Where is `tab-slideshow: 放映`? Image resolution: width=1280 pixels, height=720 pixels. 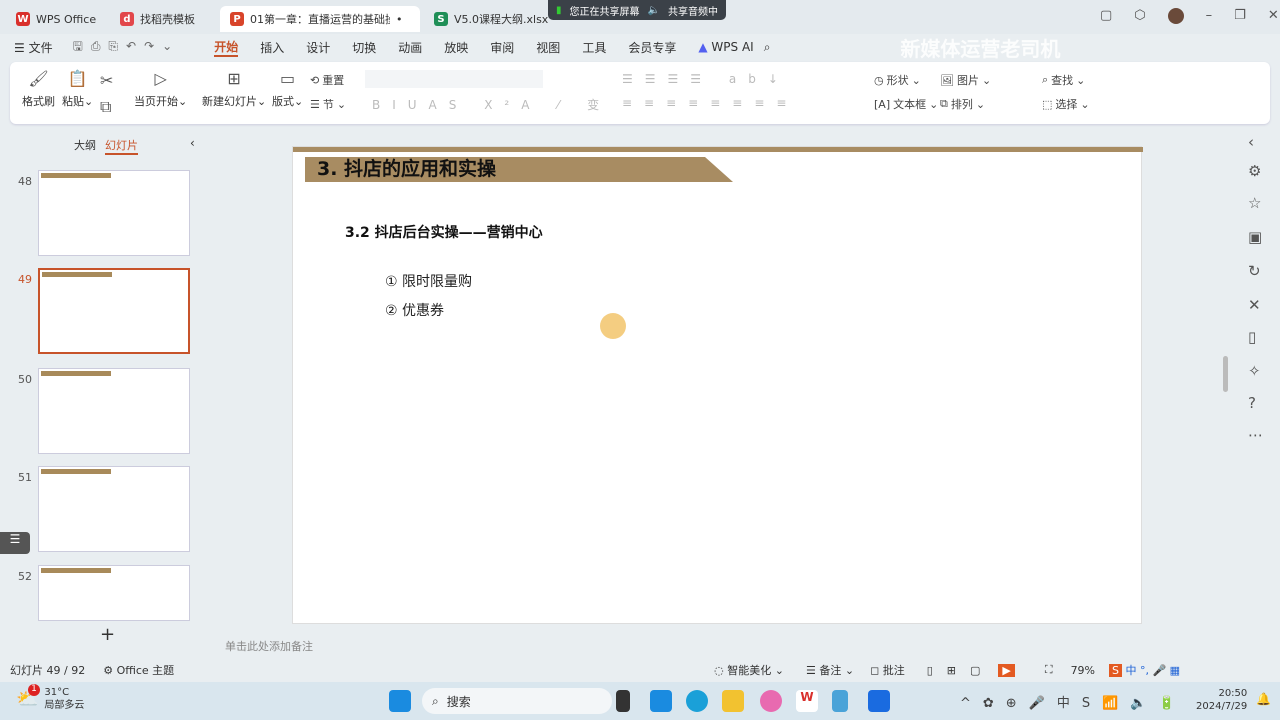
tab-slideshow: 放映 is located at coordinates (456, 47).